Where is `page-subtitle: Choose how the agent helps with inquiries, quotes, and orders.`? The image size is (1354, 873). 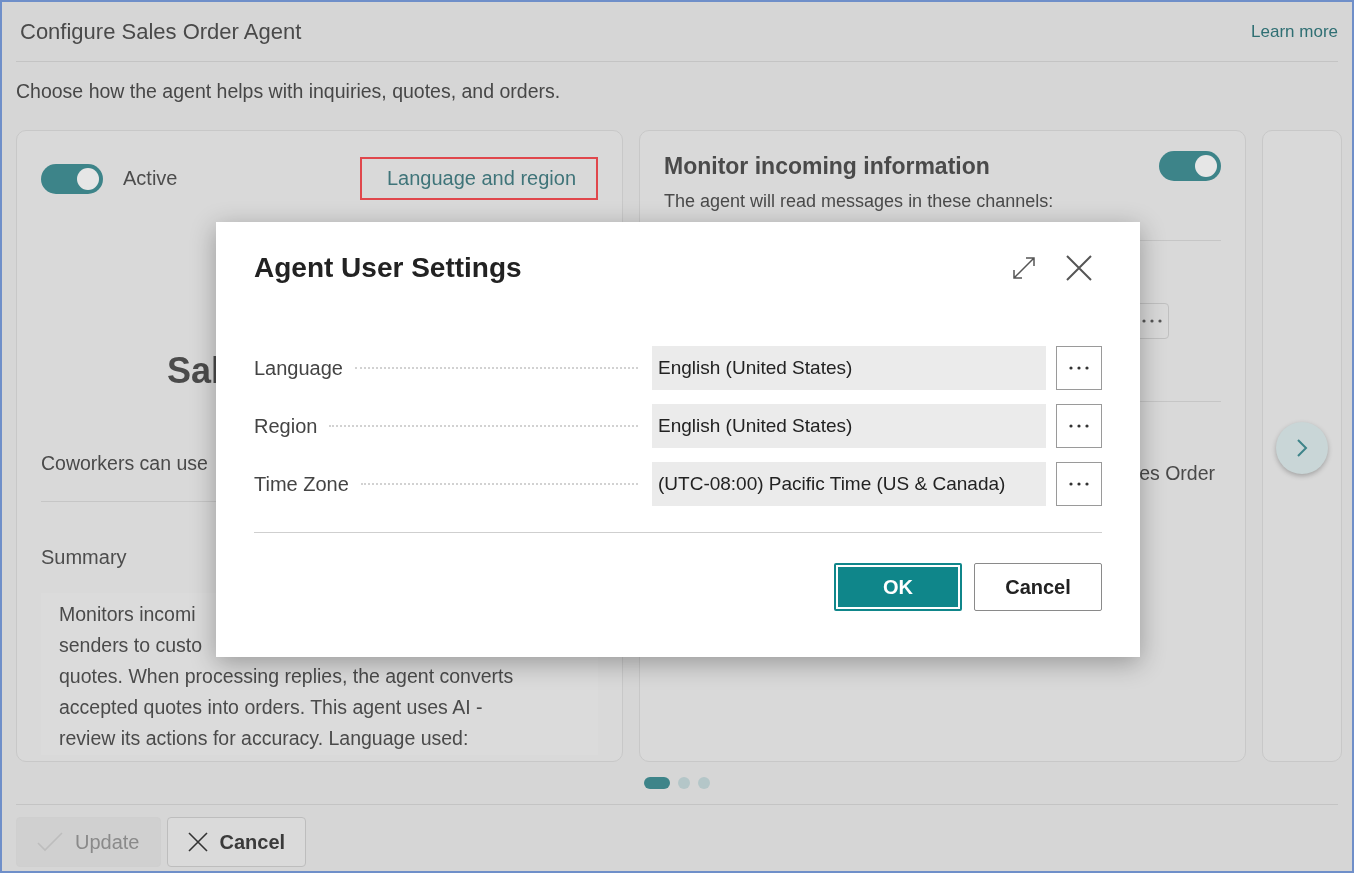
page-subtitle: Choose how the agent helps with inquiries, quotes, and orders. is located at coordinates (289, 91).